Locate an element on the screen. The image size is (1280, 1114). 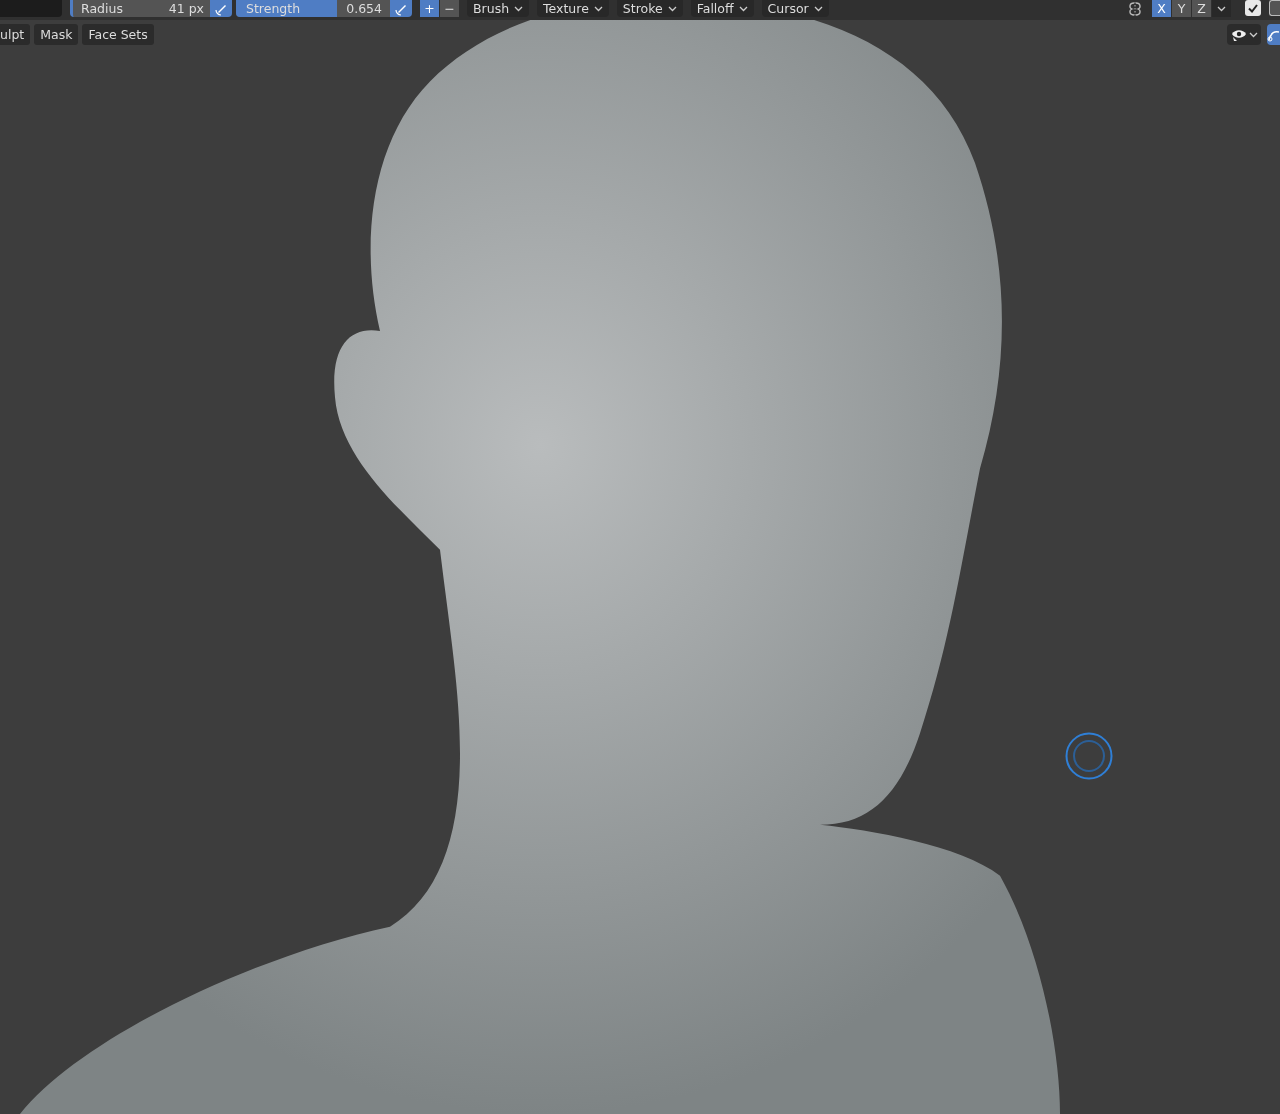
symmetry-dropdown is located at coordinates (1221, 8).